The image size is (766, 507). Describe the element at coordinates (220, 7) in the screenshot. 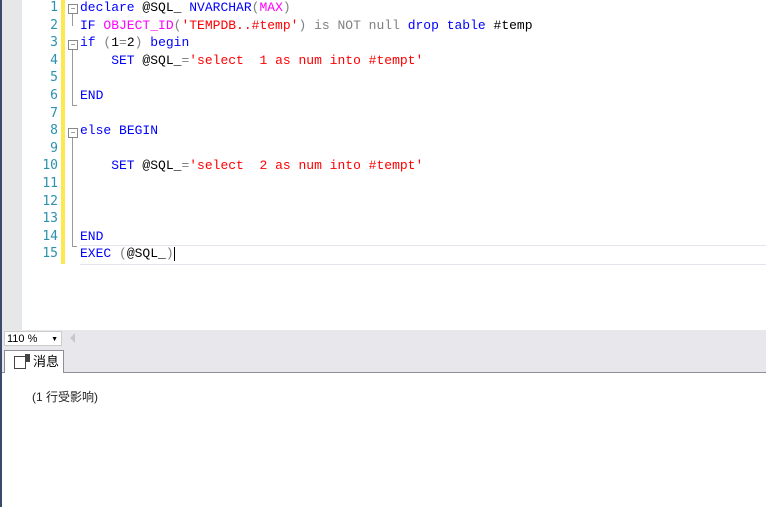

I see `code-token: NVARCHAR` at that location.